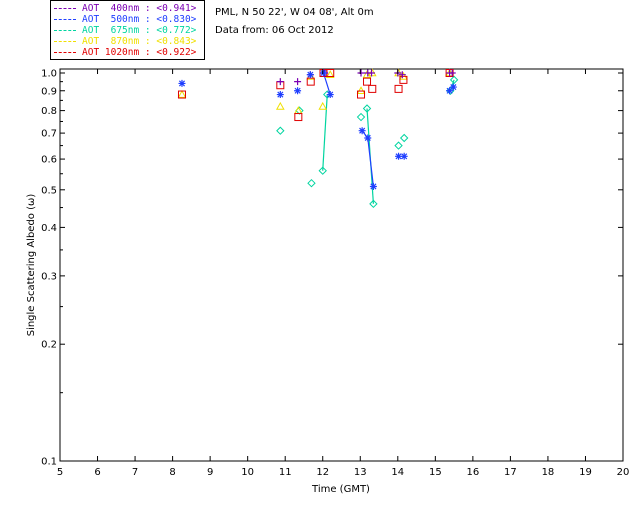  What do you see at coordinates (49, 345) in the screenshot?
I see `y-tick-label: 0.2` at bounding box center [49, 345].